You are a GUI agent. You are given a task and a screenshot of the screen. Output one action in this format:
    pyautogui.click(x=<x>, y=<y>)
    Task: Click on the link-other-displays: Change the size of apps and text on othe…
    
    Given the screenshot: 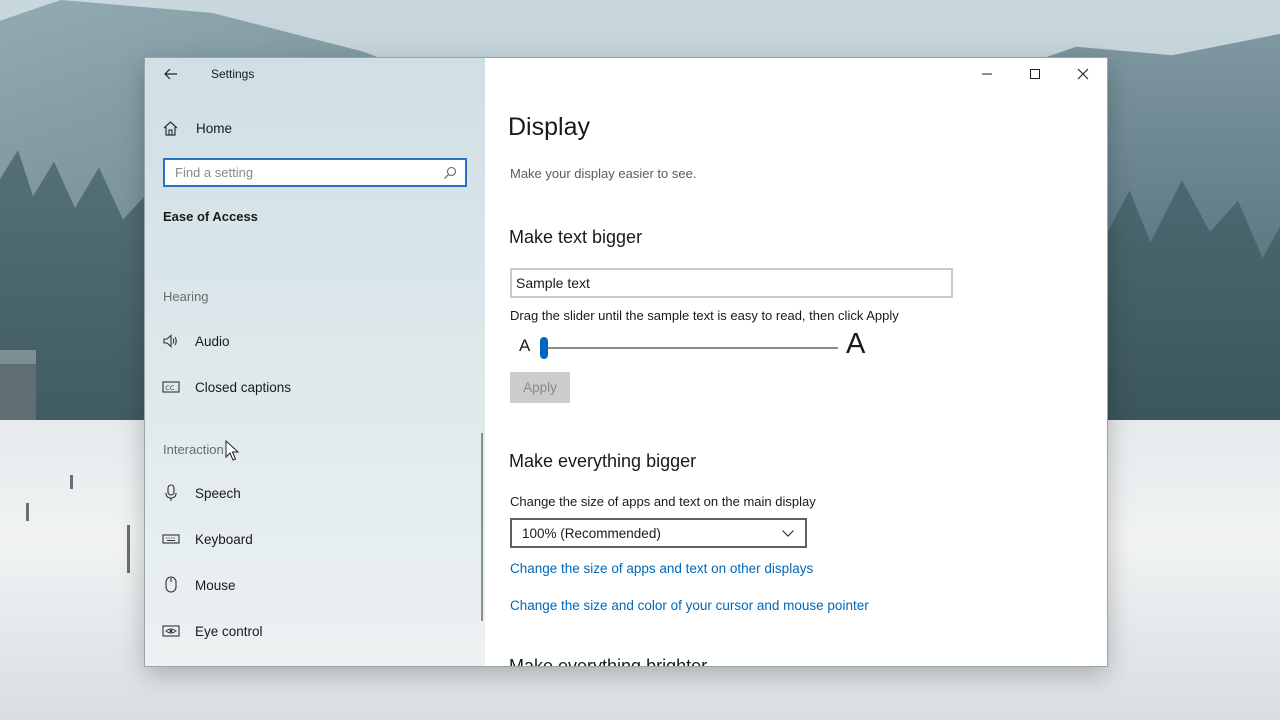 What is the action you would take?
    pyautogui.click(x=661, y=568)
    